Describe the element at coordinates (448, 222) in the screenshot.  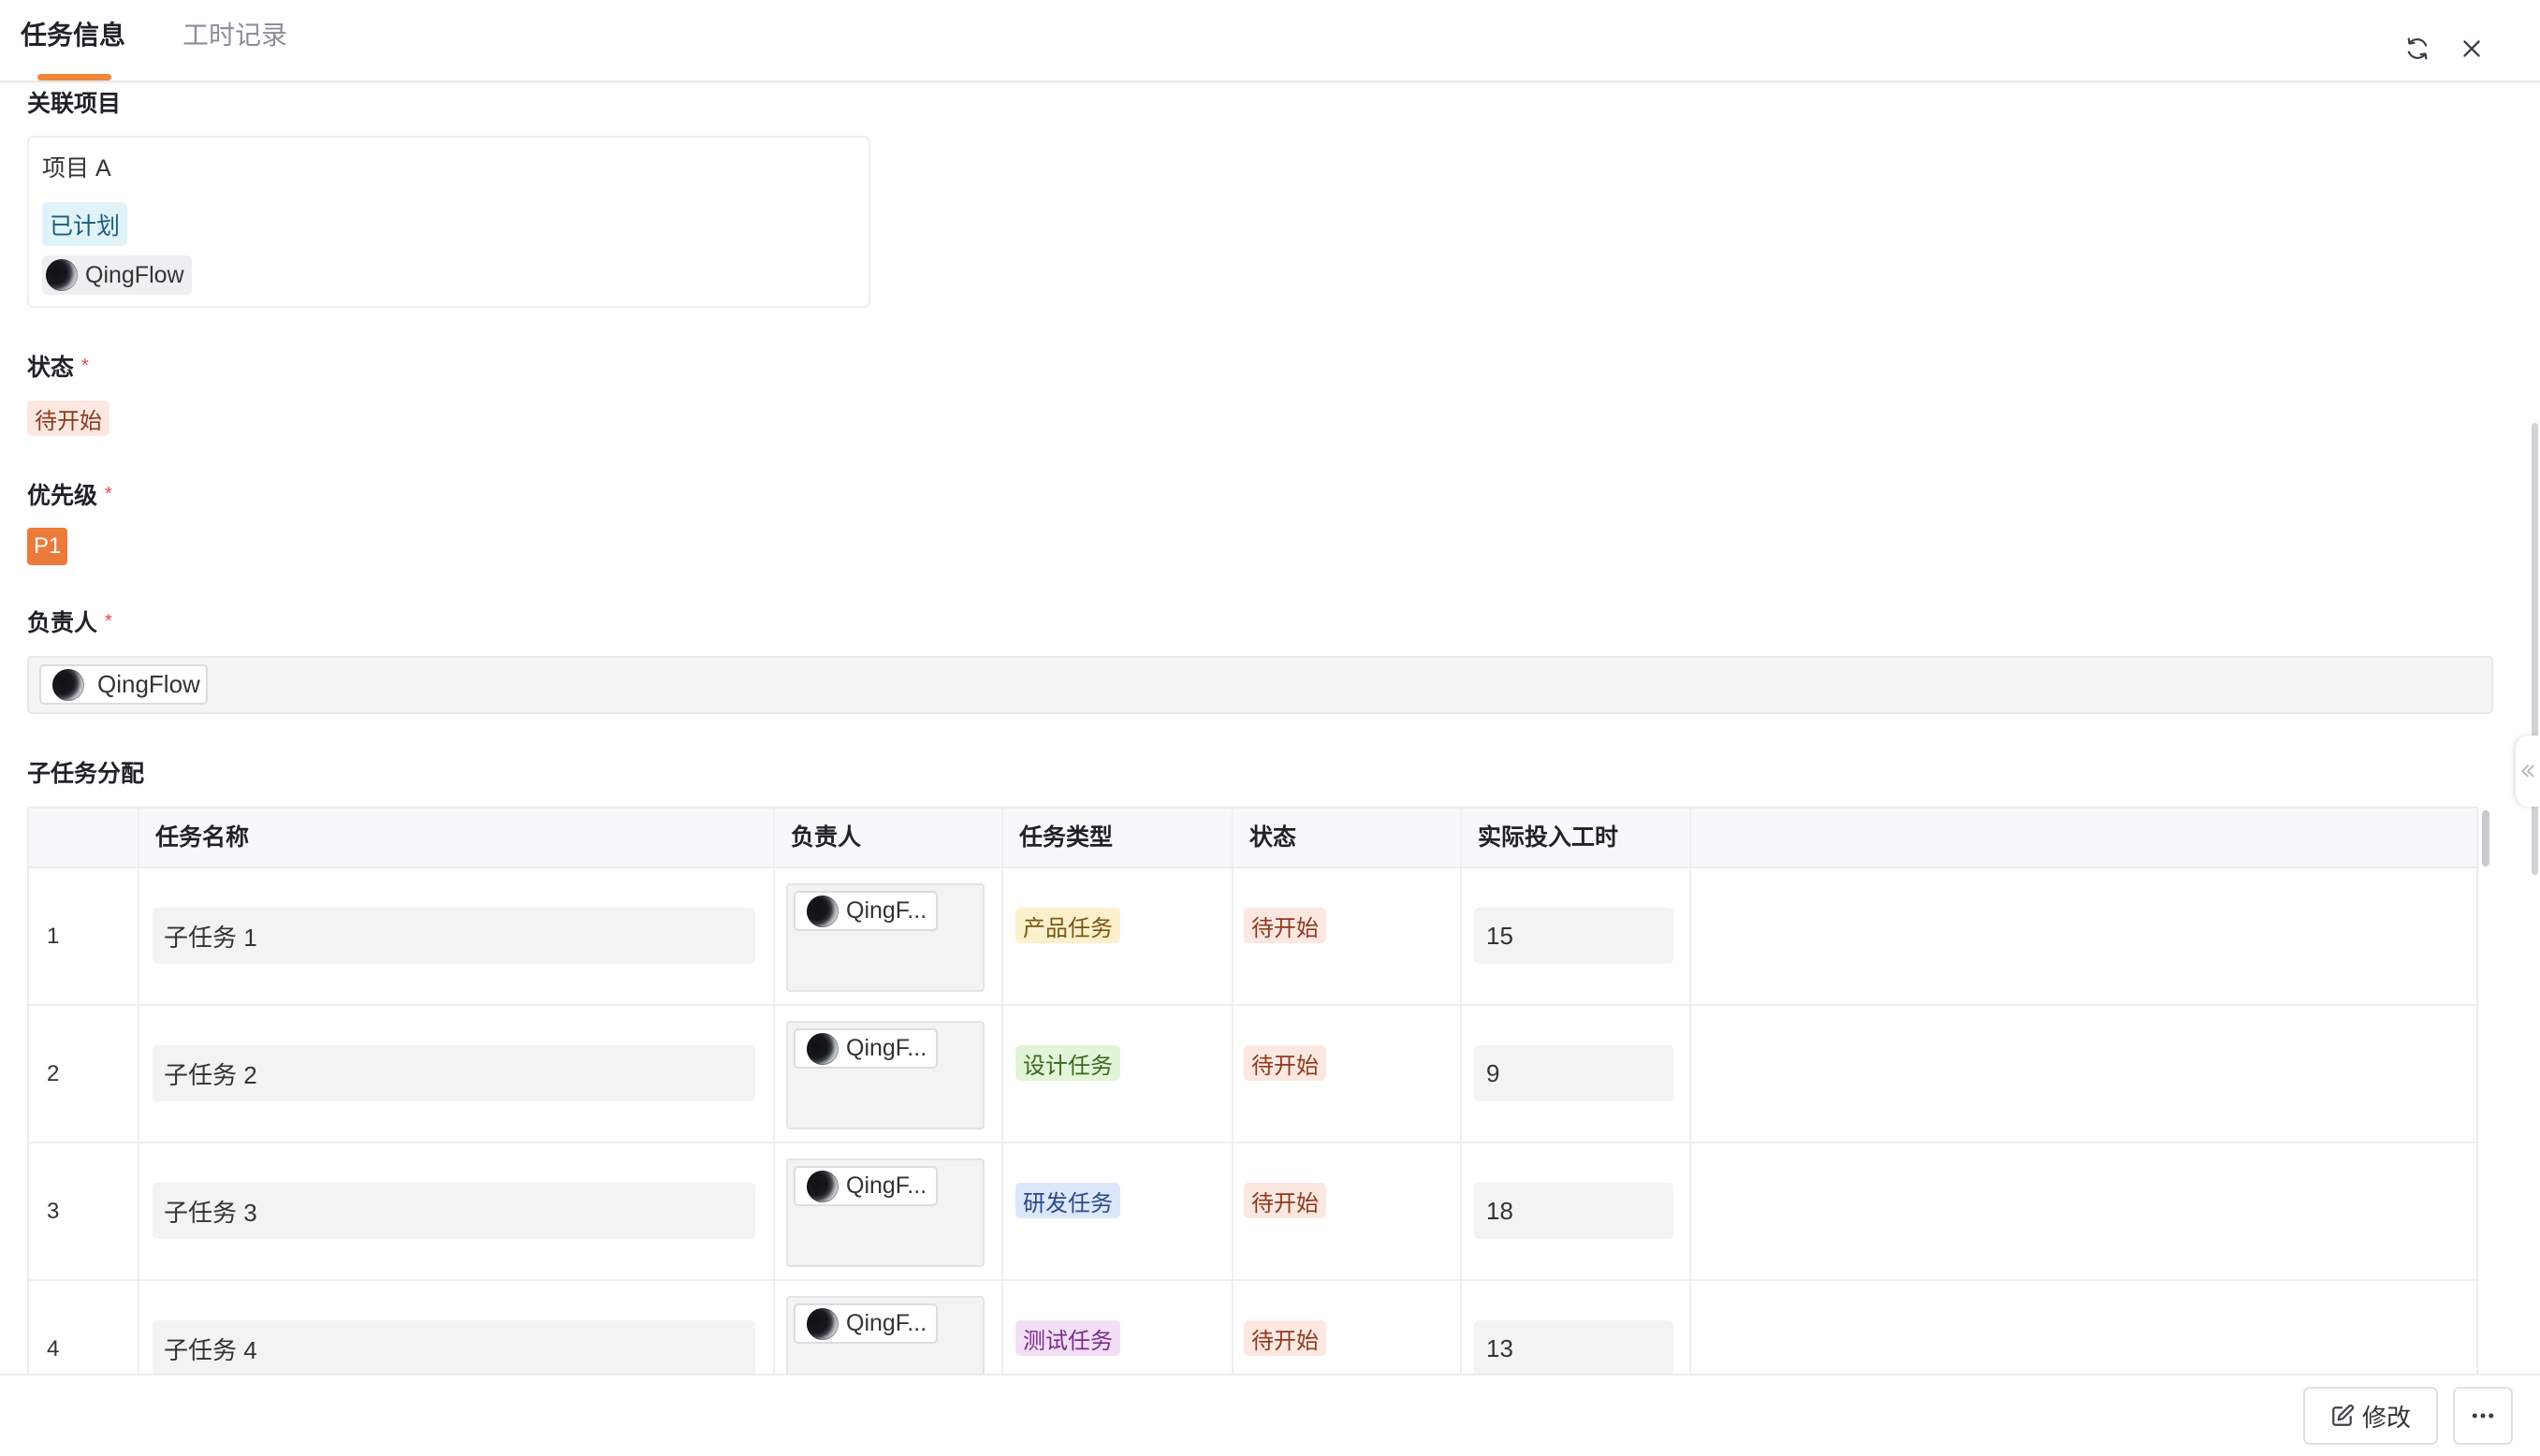
I see `related-project-card: 项目 A 已计划 QingFlow` at that location.